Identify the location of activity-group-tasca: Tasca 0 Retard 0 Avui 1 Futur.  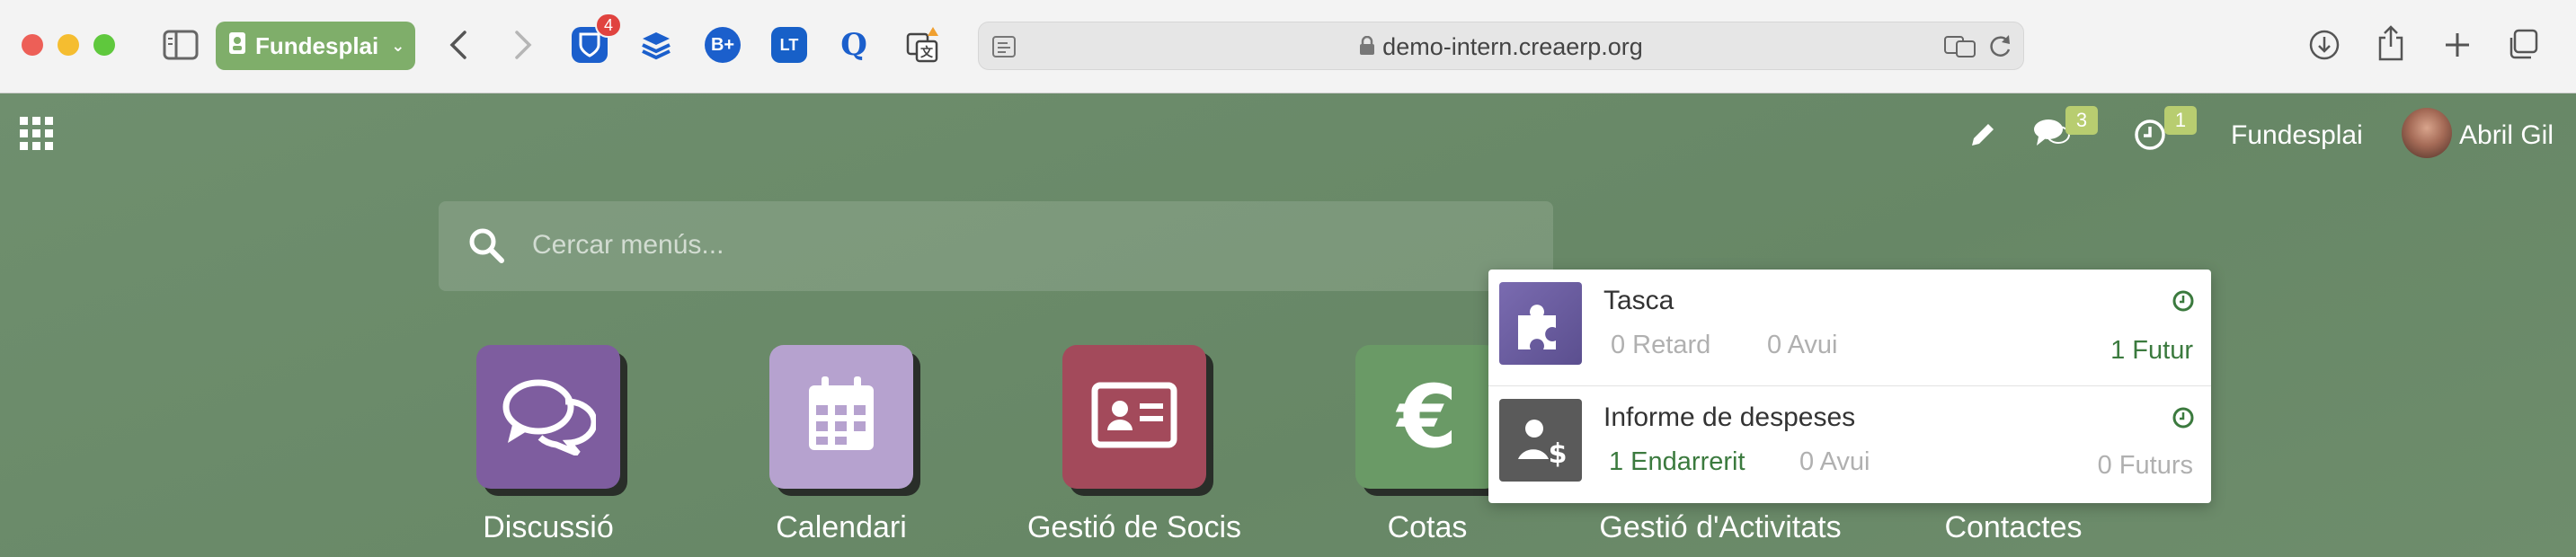
(1849, 328).